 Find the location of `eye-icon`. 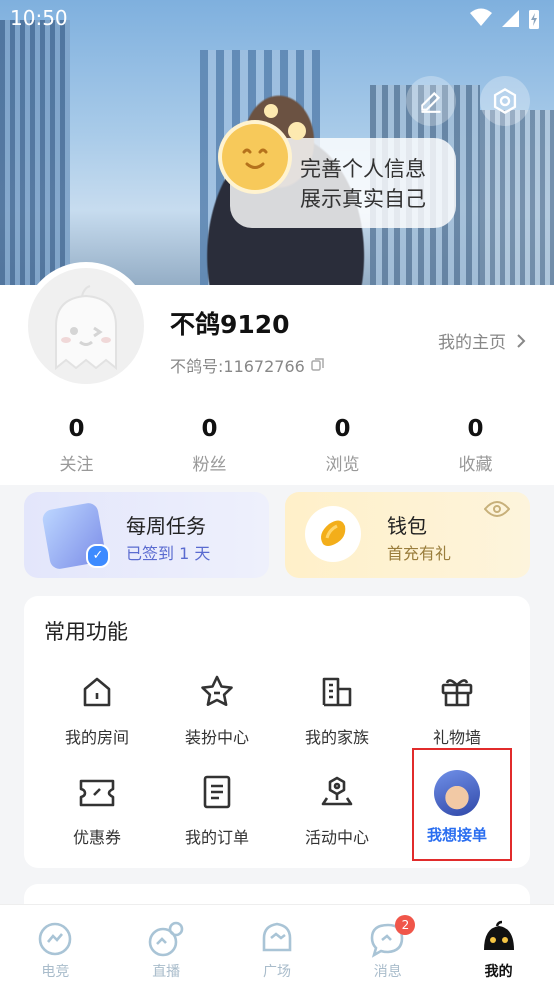

eye-icon is located at coordinates (497, 509).